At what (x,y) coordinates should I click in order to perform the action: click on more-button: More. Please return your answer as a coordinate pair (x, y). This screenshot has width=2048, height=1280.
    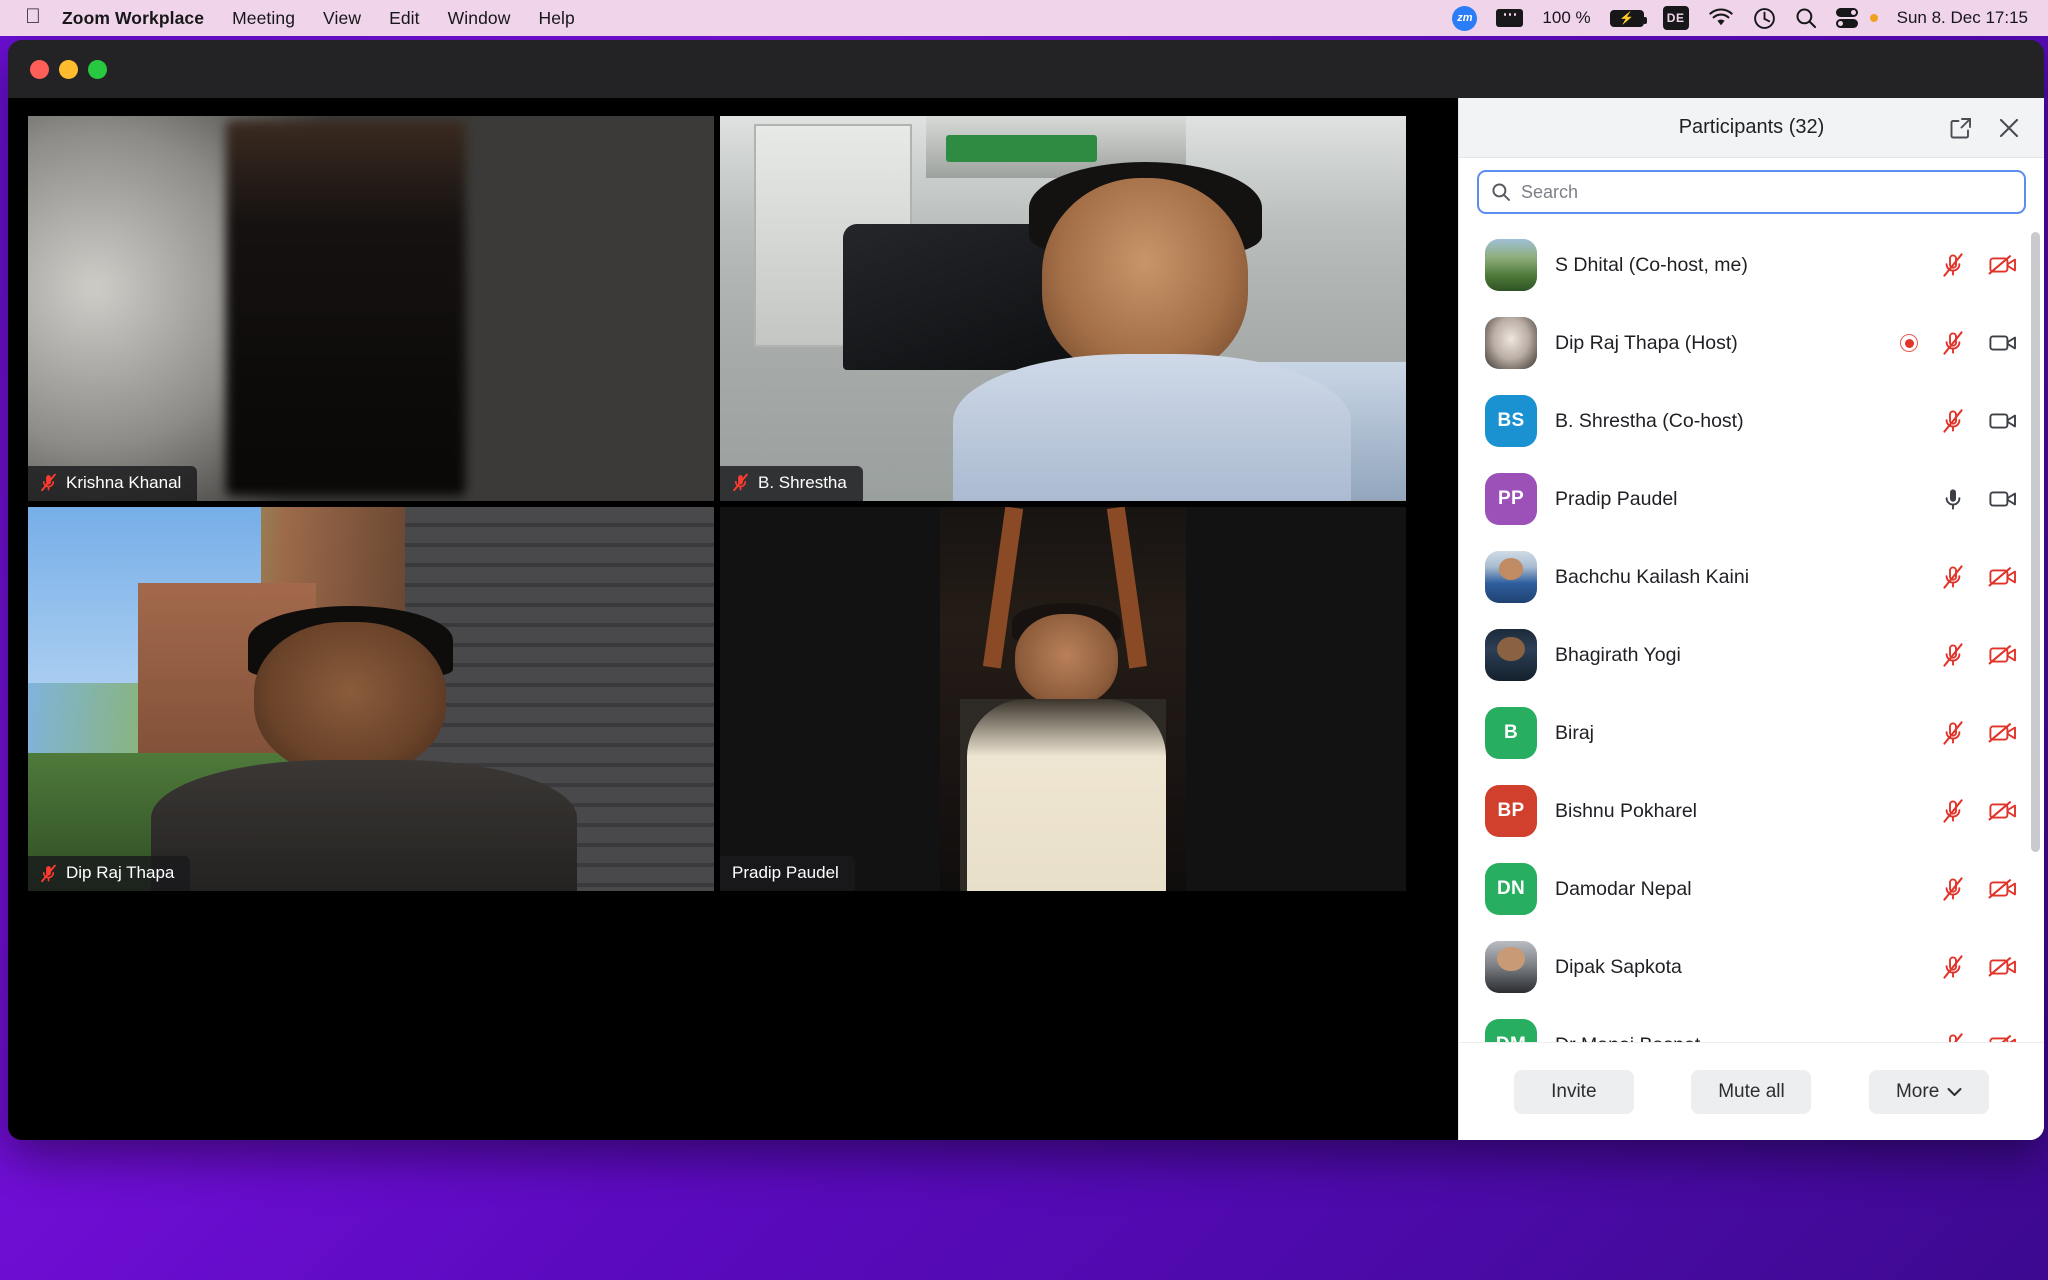
    Looking at the image, I should click on (1929, 1091).